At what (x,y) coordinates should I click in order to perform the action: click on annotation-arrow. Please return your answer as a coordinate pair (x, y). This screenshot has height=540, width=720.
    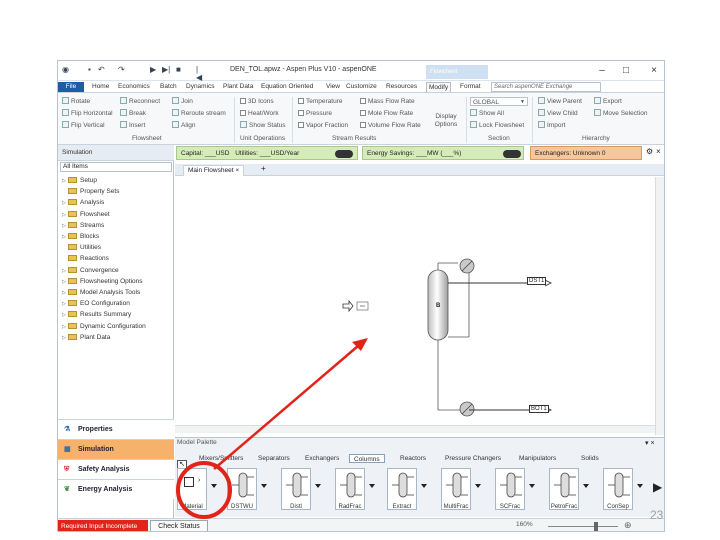
    Looking at the image, I should click on (290, 404).